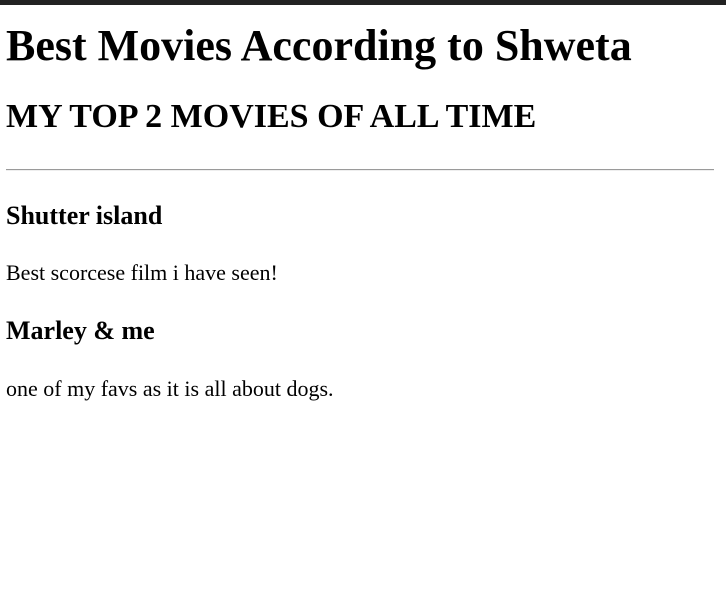 Image resolution: width=726 pixels, height=595 pixels. Describe the element at coordinates (360, 170) in the screenshot. I see `divider` at that location.